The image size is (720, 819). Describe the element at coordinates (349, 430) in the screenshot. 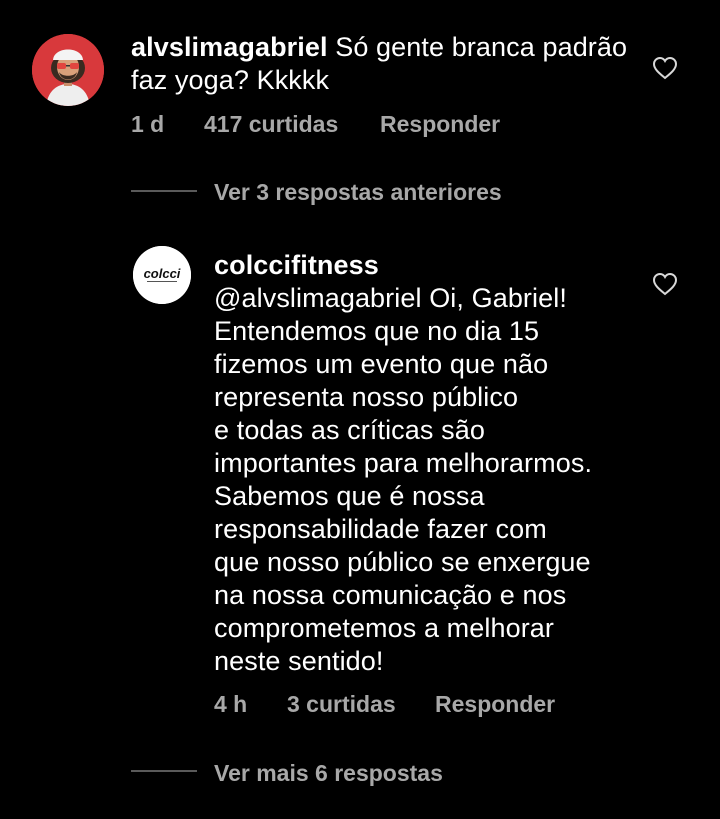

I see `reply-text-line: e todas as críticas são` at that location.